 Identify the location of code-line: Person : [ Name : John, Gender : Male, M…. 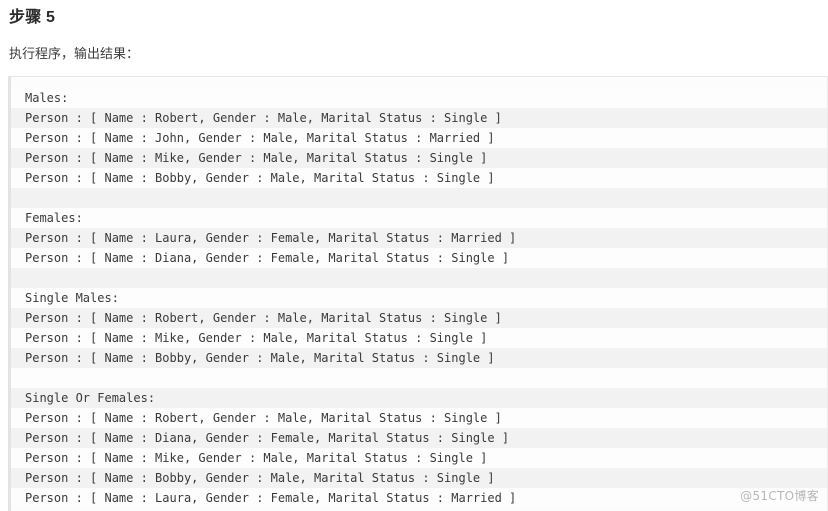
(419, 138).